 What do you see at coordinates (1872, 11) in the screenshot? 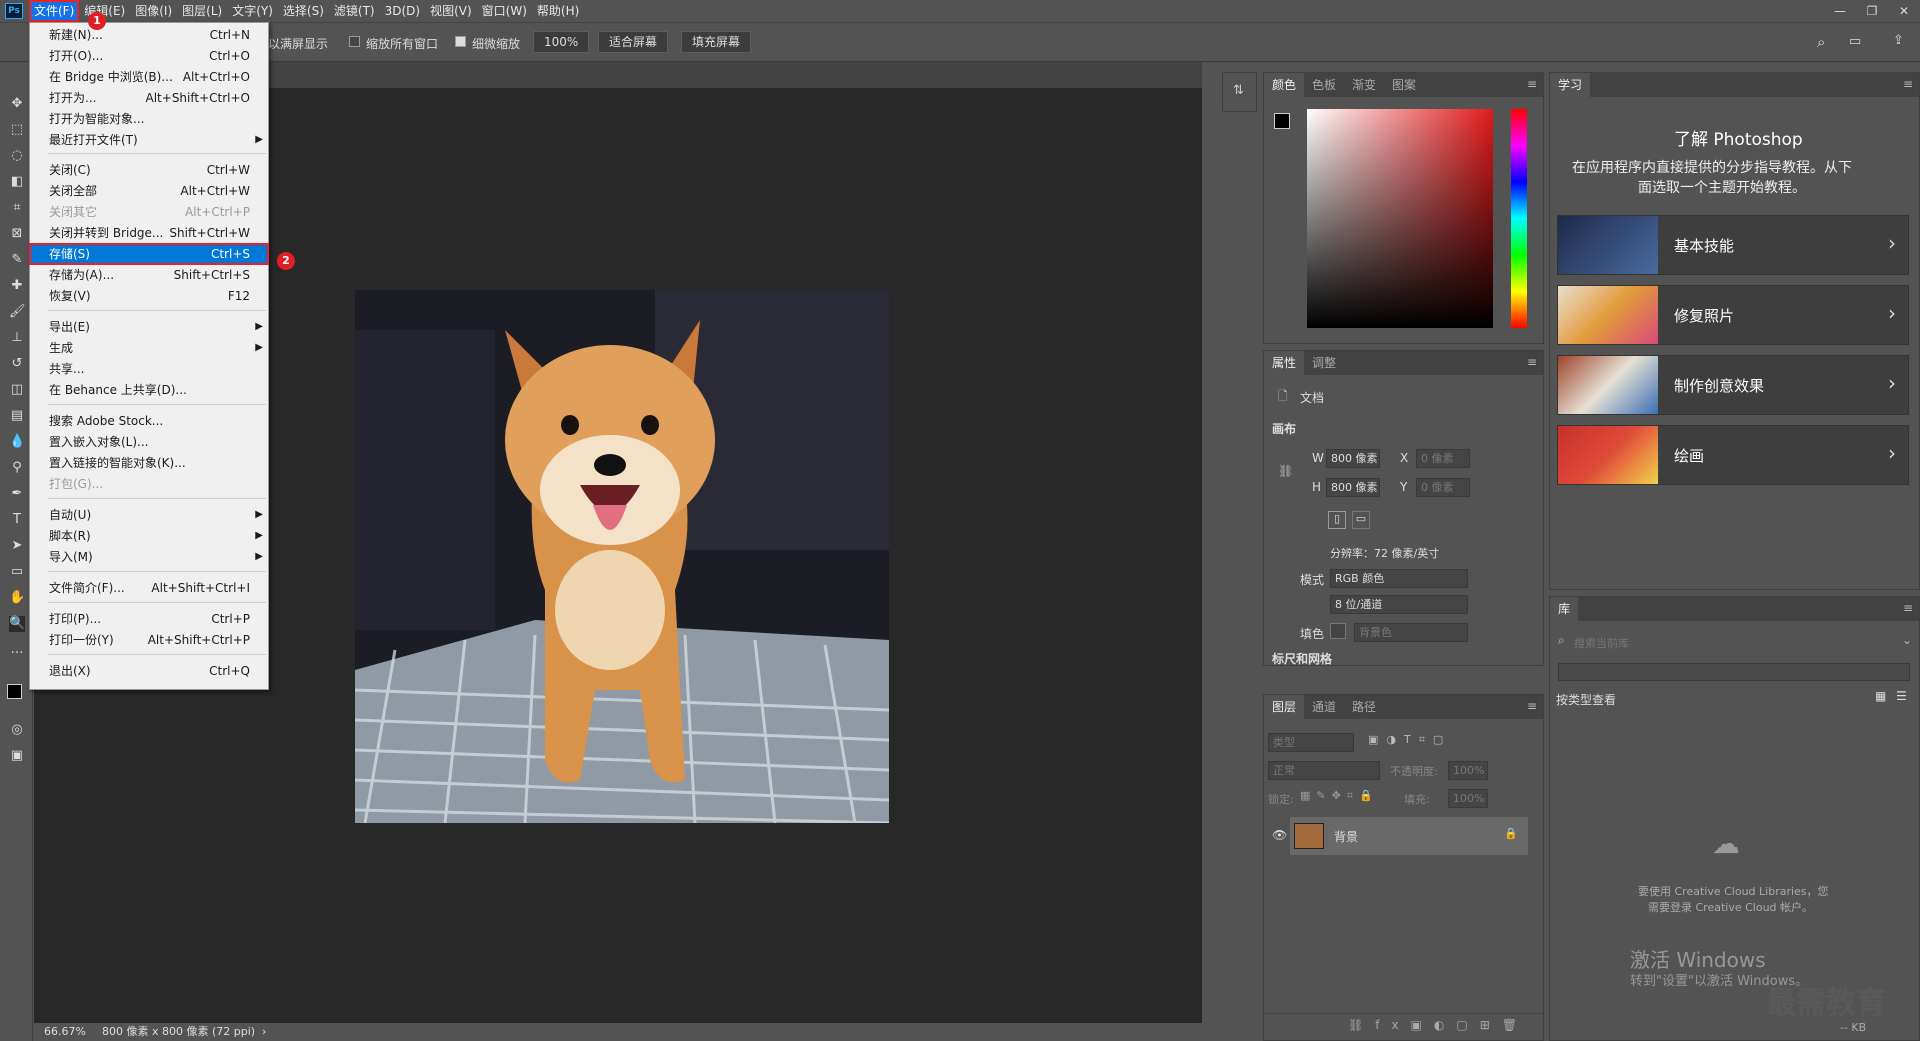
I see `restore-icon: ❐` at bounding box center [1872, 11].